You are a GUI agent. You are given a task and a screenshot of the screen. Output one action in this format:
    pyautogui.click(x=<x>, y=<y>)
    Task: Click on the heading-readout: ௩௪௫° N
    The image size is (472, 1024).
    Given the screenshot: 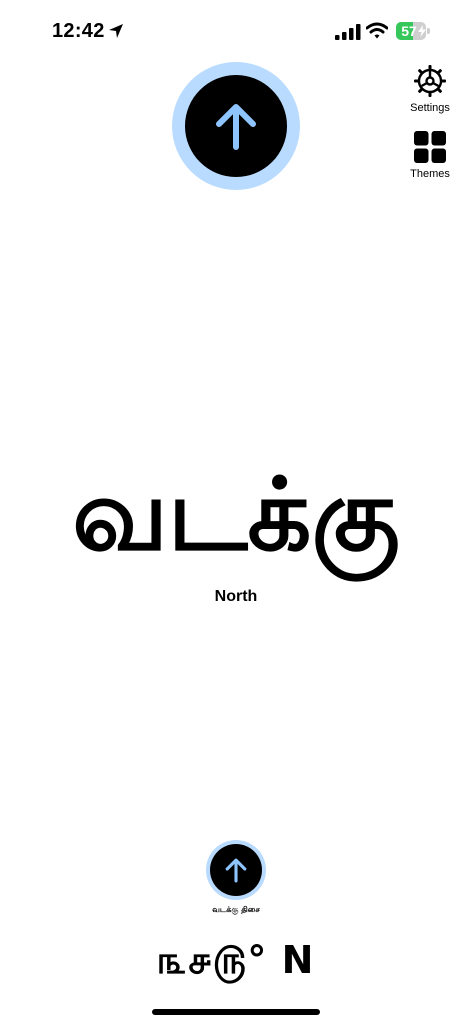 What is the action you would take?
    pyautogui.click(x=236, y=960)
    